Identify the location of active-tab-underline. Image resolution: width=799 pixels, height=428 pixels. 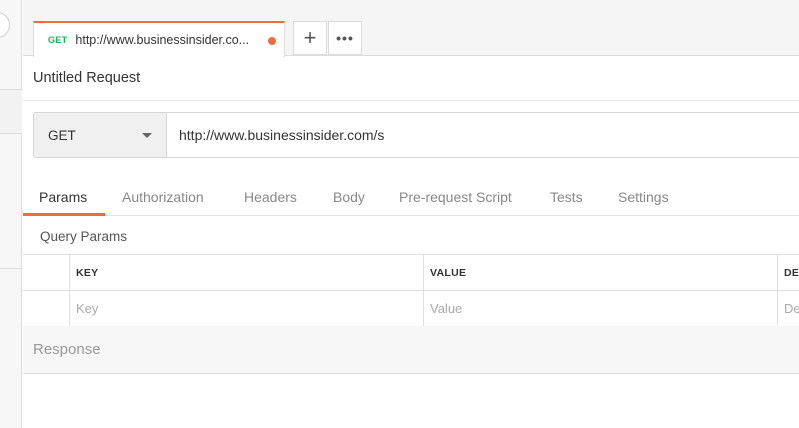
(64, 214).